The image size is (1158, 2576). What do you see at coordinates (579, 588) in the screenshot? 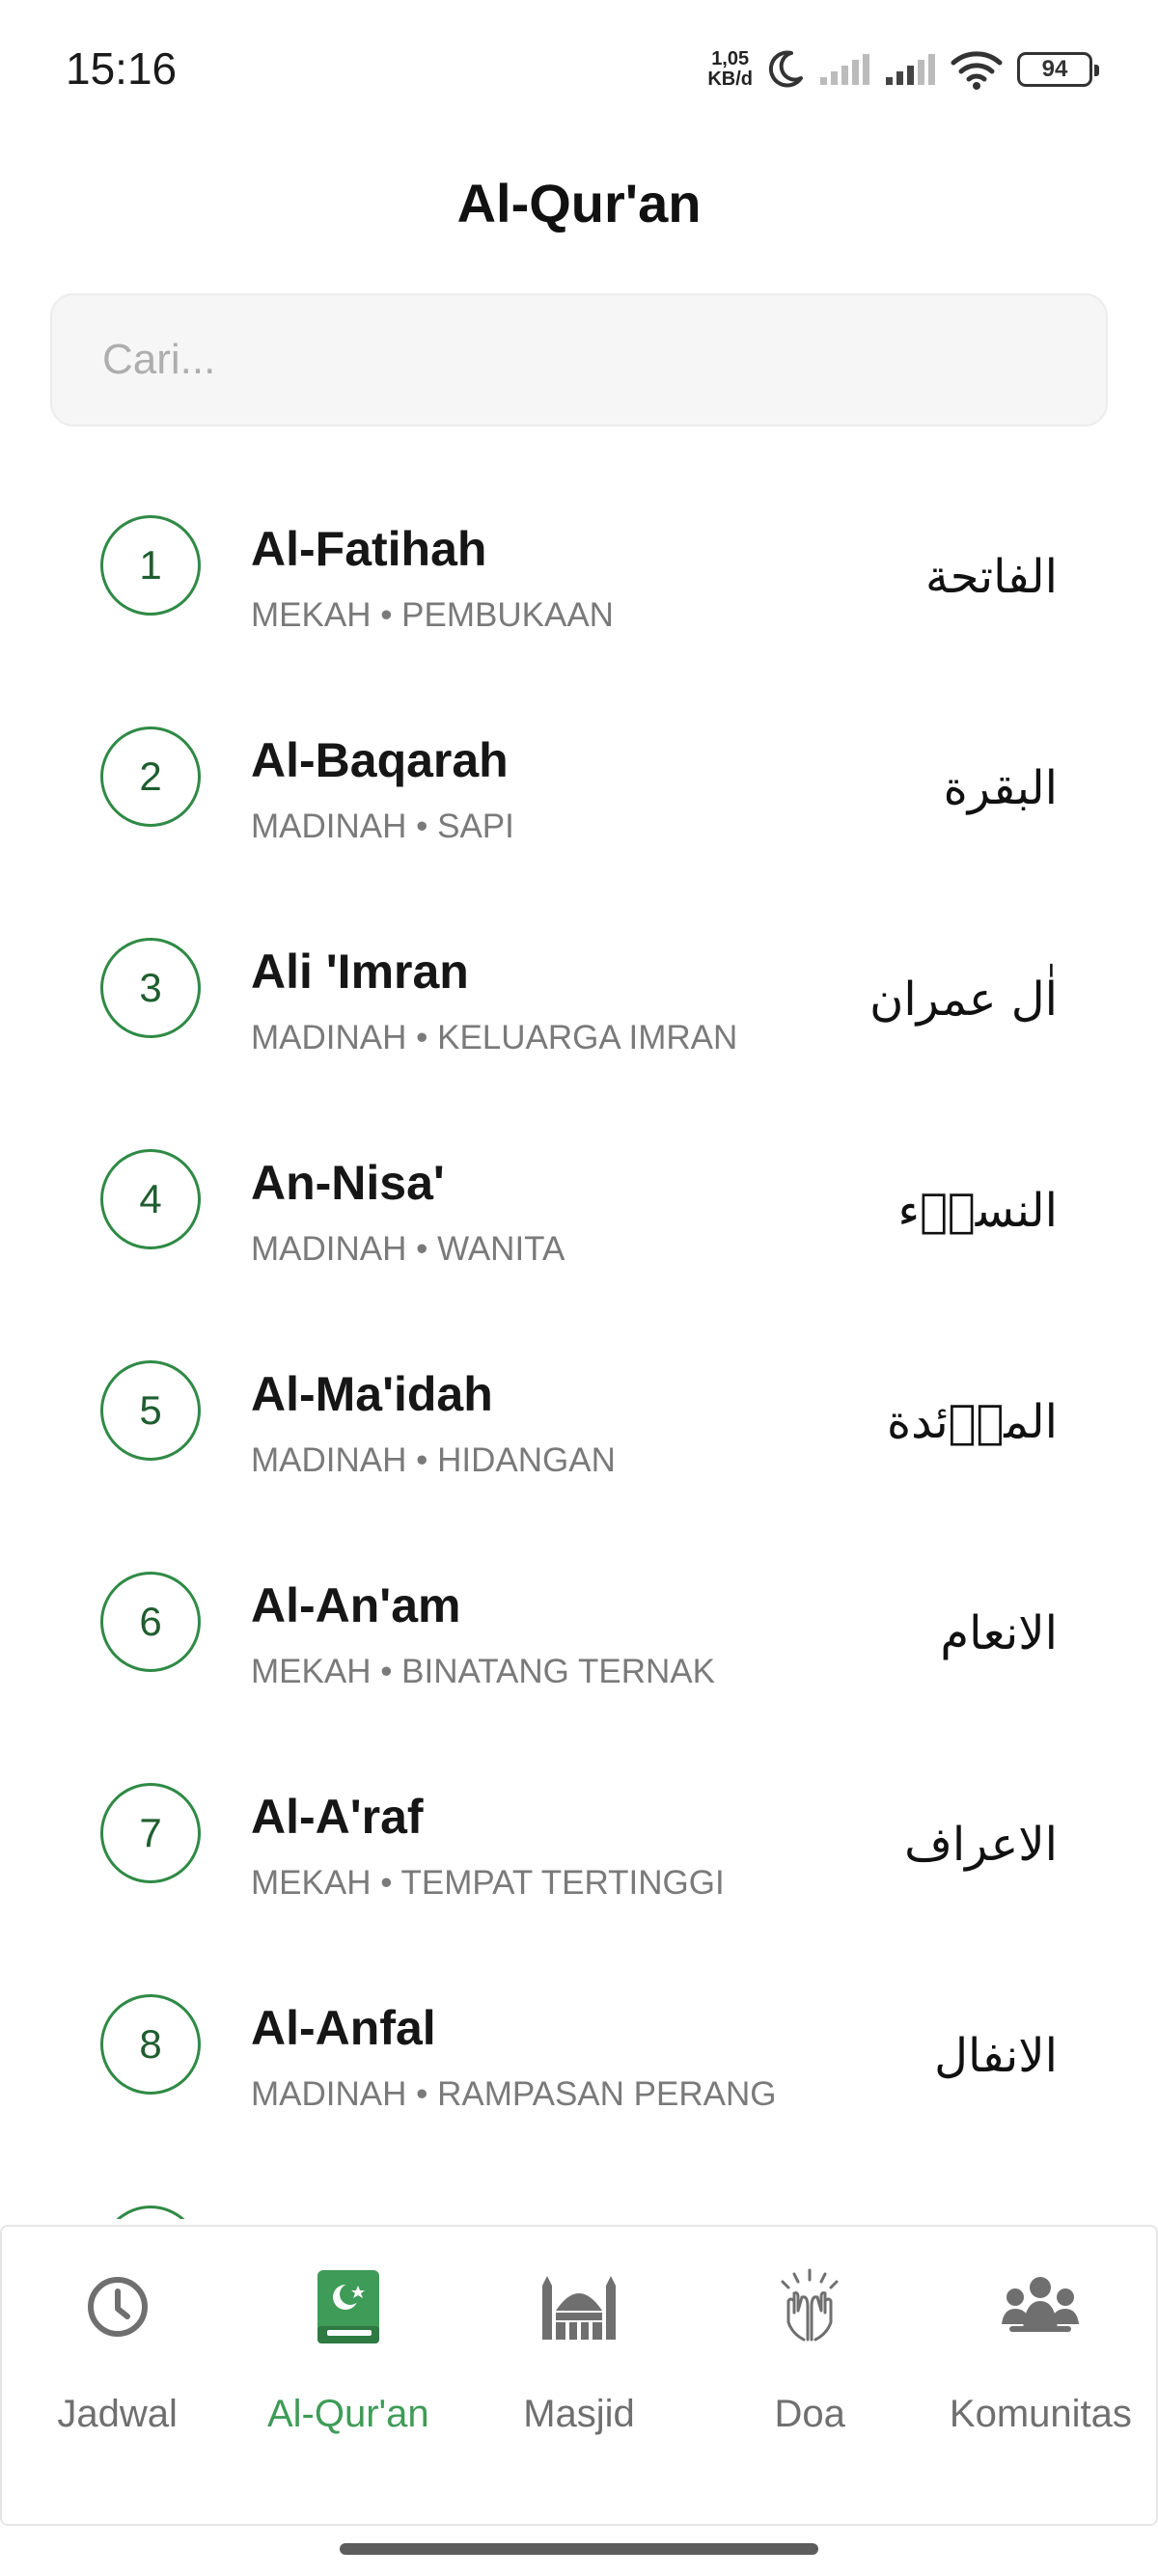
I see `list-item: 1 Al-Fatihah MEKAH • PEMBUKAAN الفاتحة` at bounding box center [579, 588].